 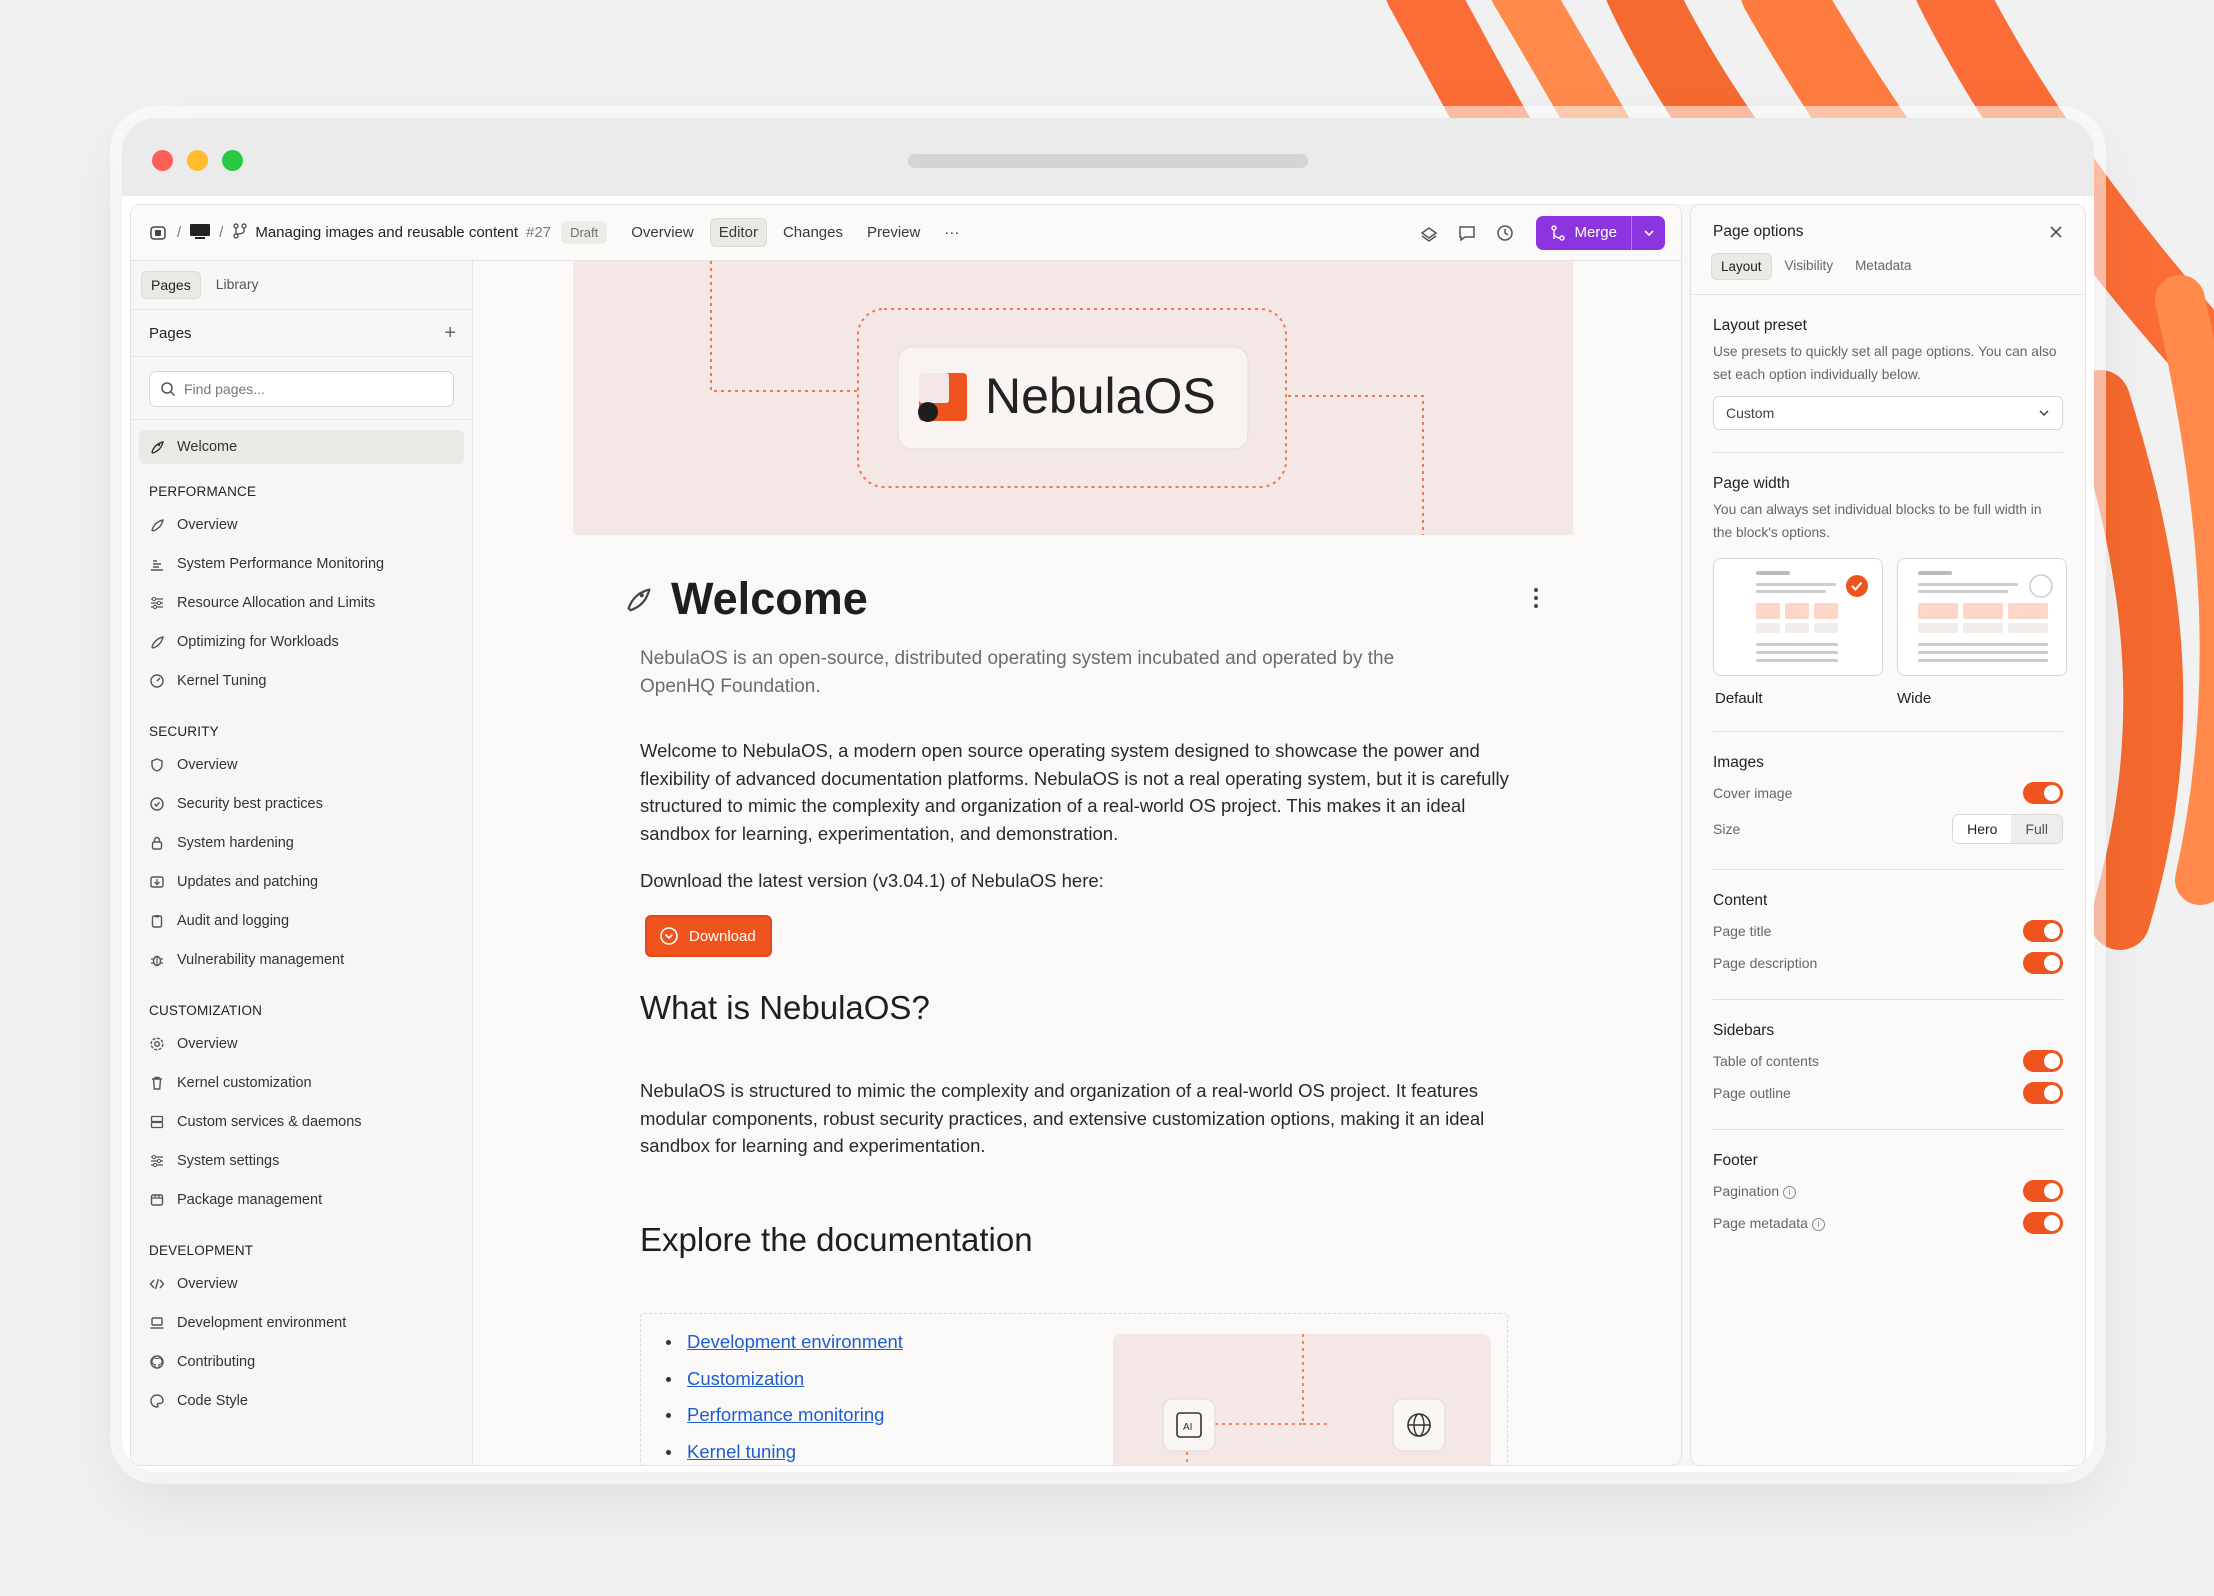 I want to click on sidebar-item-label: Welcome, so click(x=207, y=447).